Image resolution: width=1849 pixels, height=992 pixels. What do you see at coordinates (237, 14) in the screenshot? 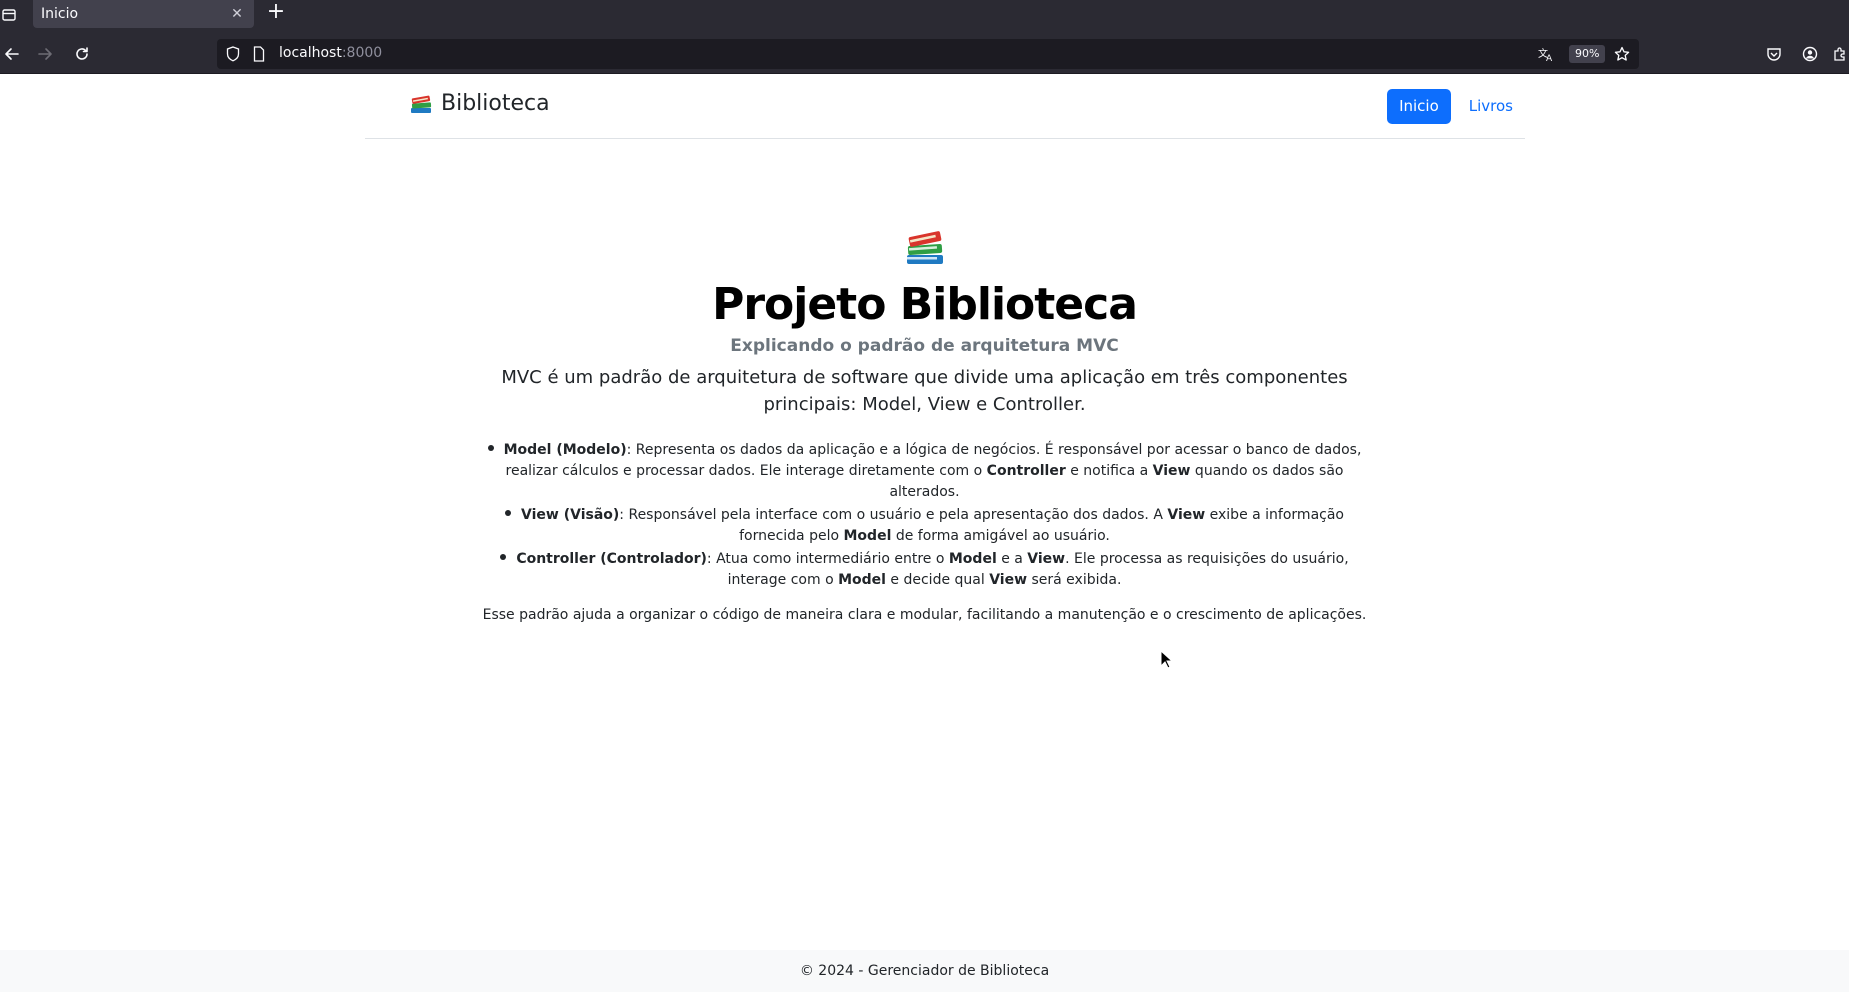
I see `close-tab-icon: ✕` at bounding box center [237, 14].